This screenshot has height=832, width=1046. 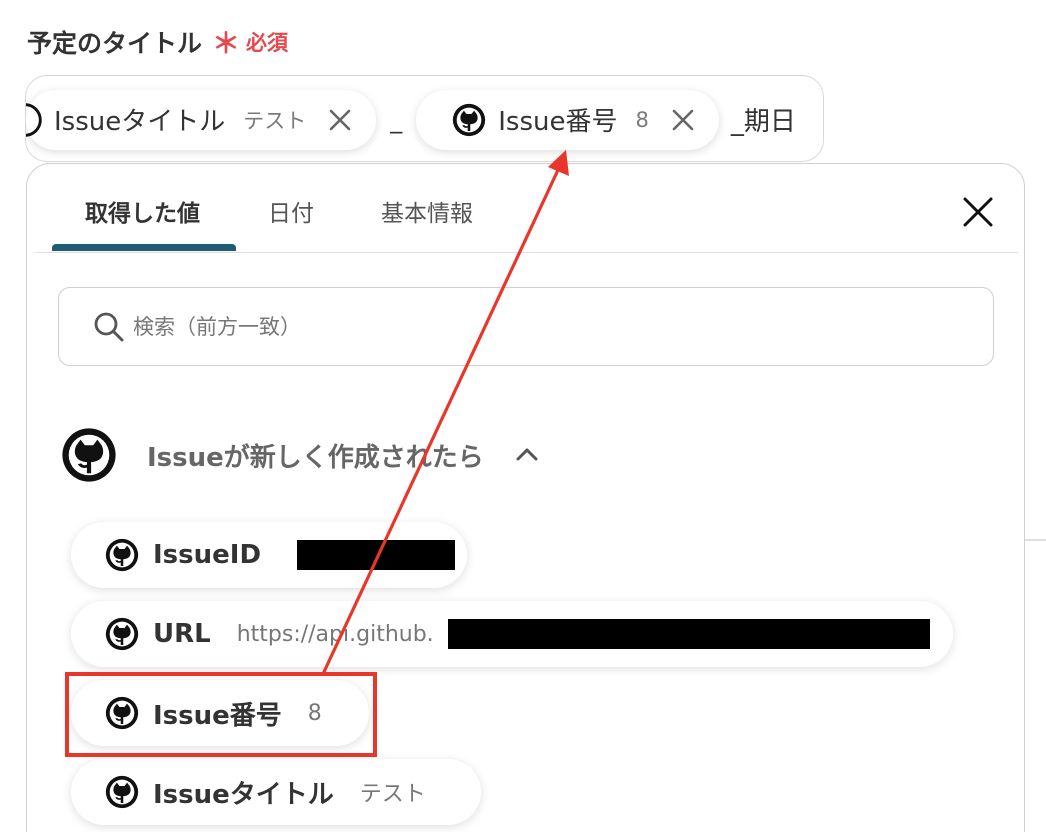 I want to click on tab-bar: 取得した値 日付 基本情報, so click(x=526, y=208).